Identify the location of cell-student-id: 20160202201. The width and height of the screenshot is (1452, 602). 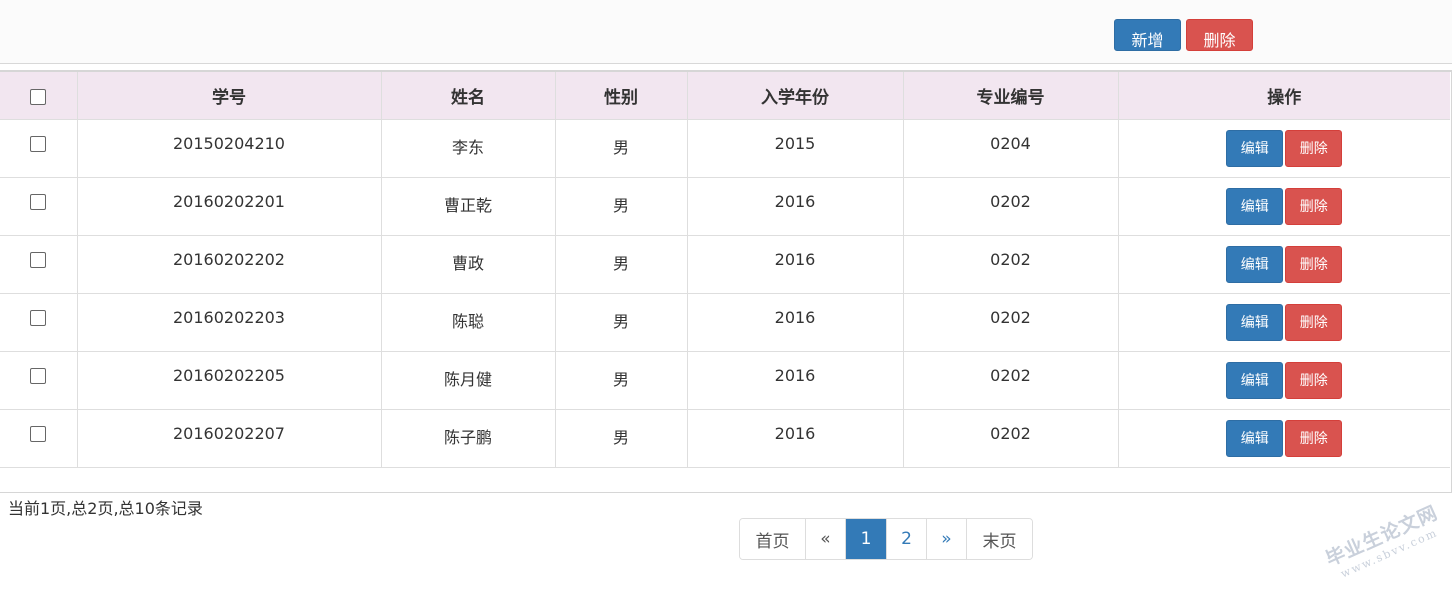
(229, 206).